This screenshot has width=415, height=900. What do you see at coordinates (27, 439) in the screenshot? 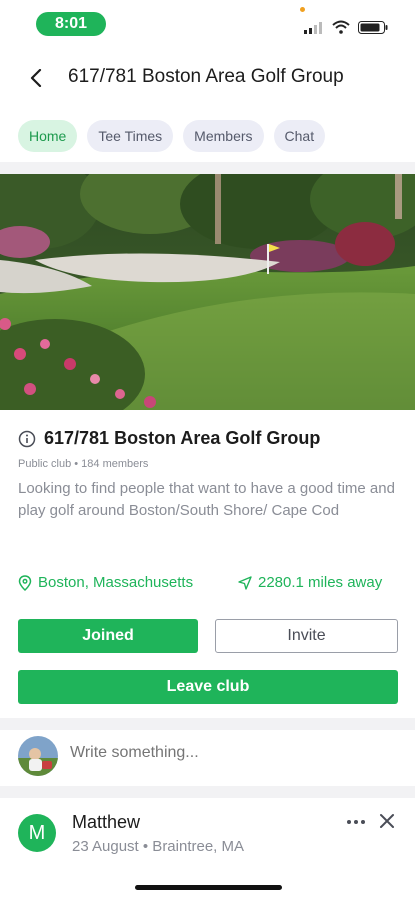
I see `info-icon` at bounding box center [27, 439].